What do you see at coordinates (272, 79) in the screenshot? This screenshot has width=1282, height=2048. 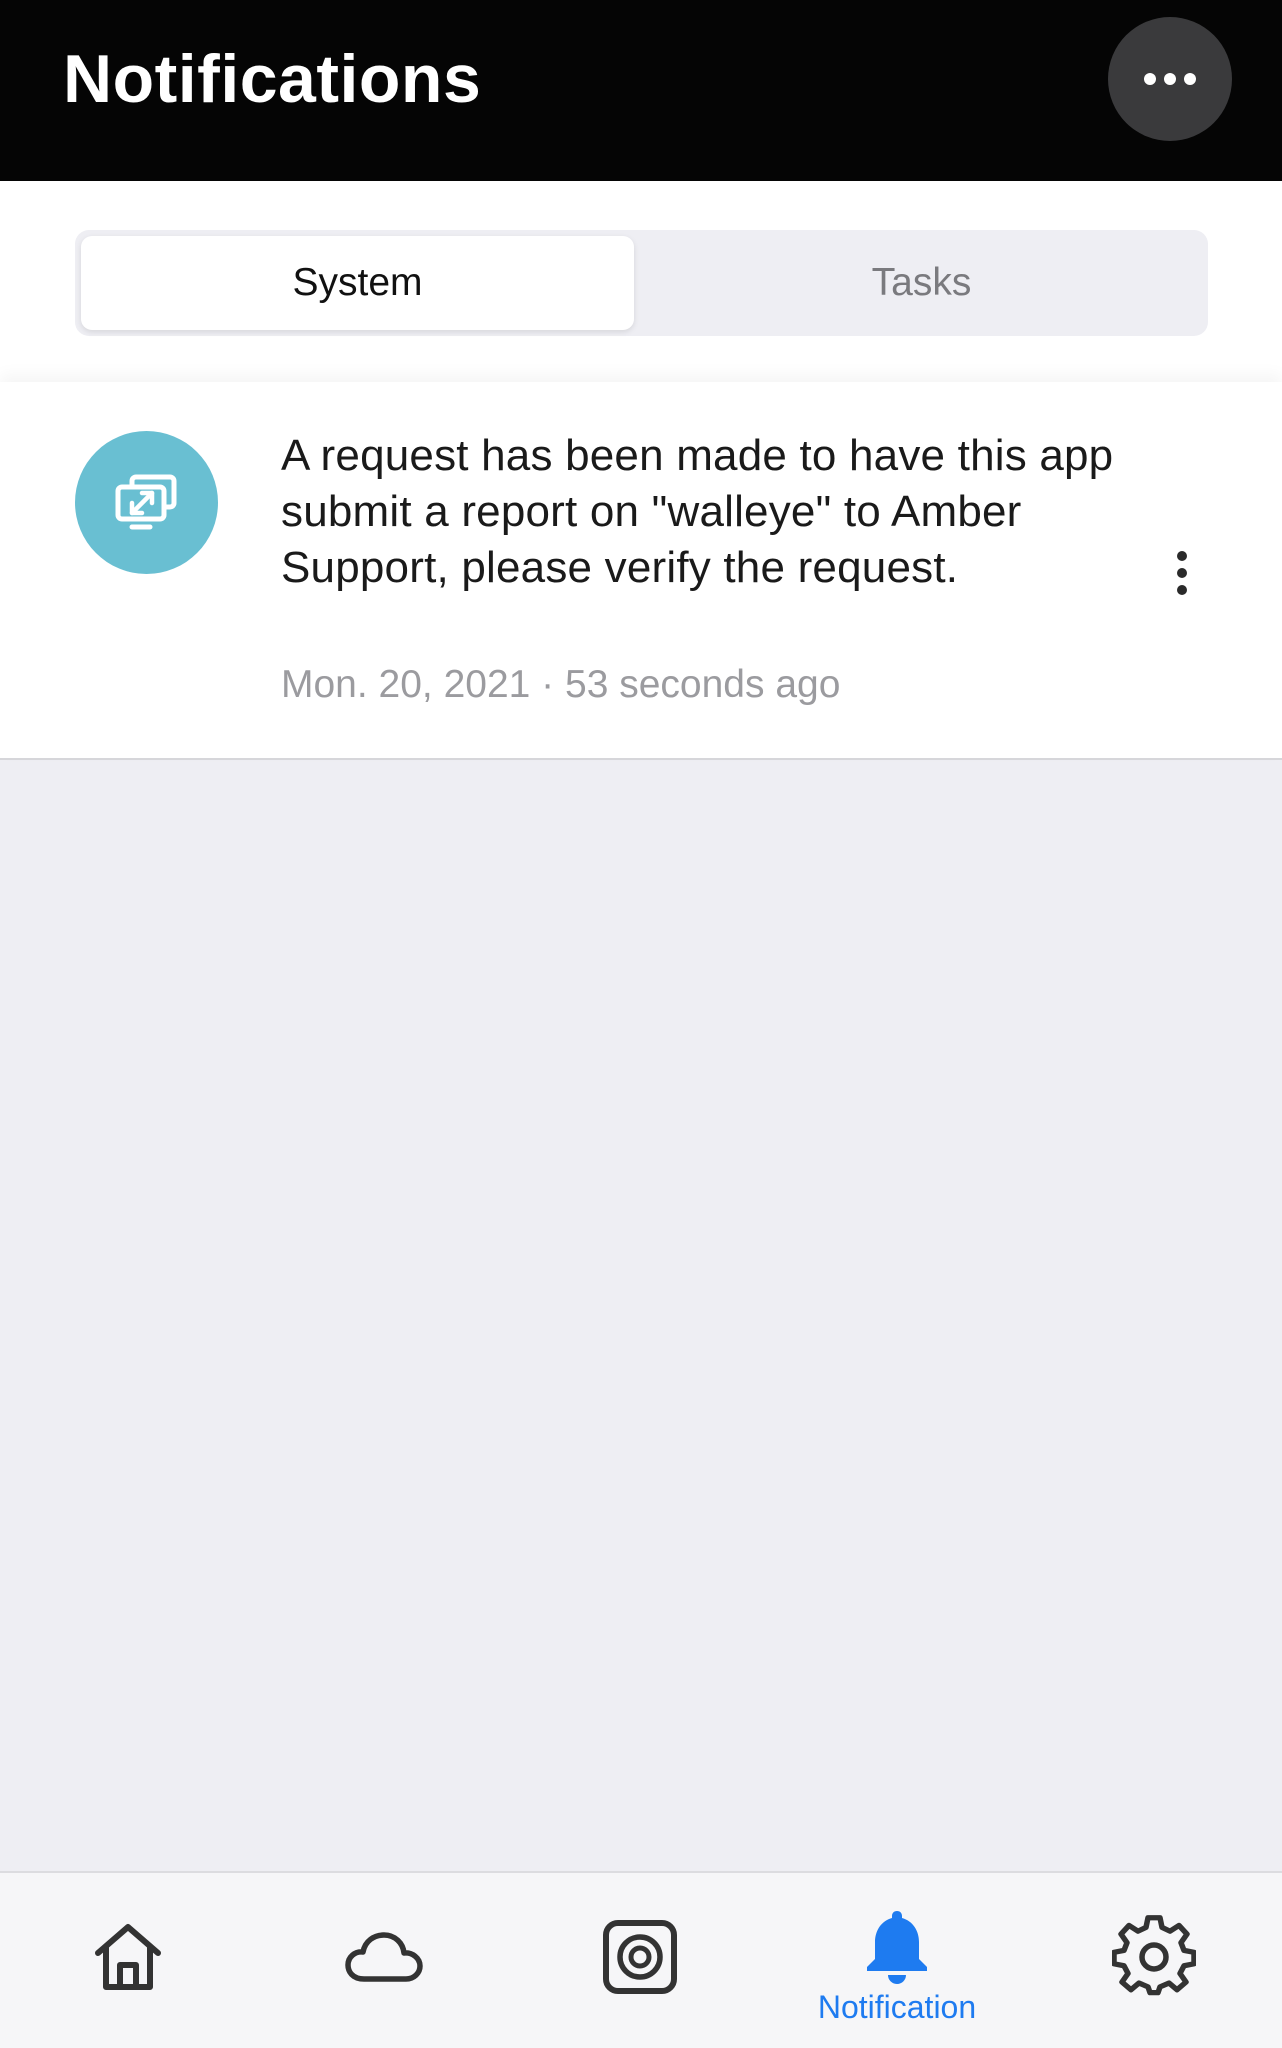 I see `page-title: Notifications` at bounding box center [272, 79].